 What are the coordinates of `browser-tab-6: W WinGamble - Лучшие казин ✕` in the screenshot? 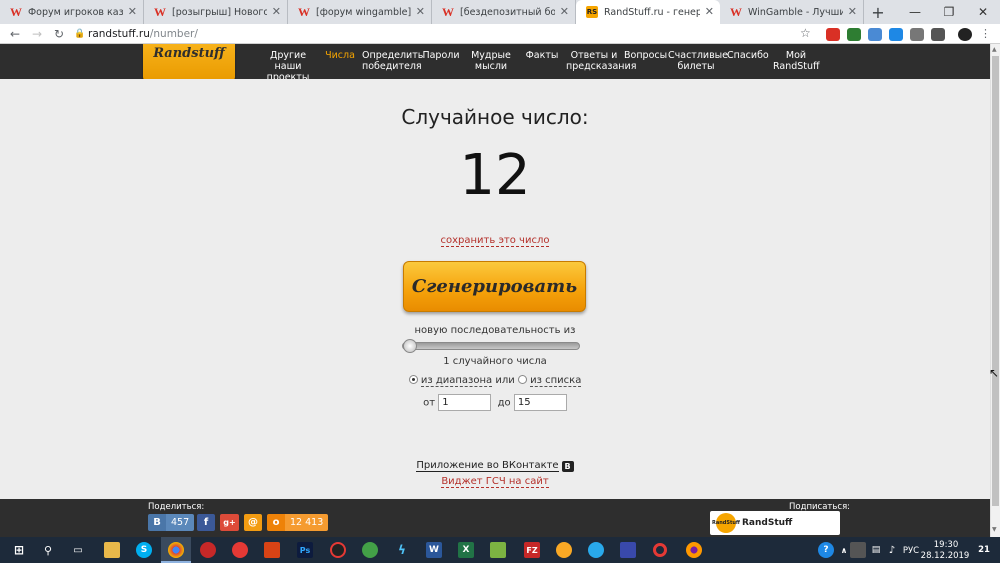 It's located at (792, 12).